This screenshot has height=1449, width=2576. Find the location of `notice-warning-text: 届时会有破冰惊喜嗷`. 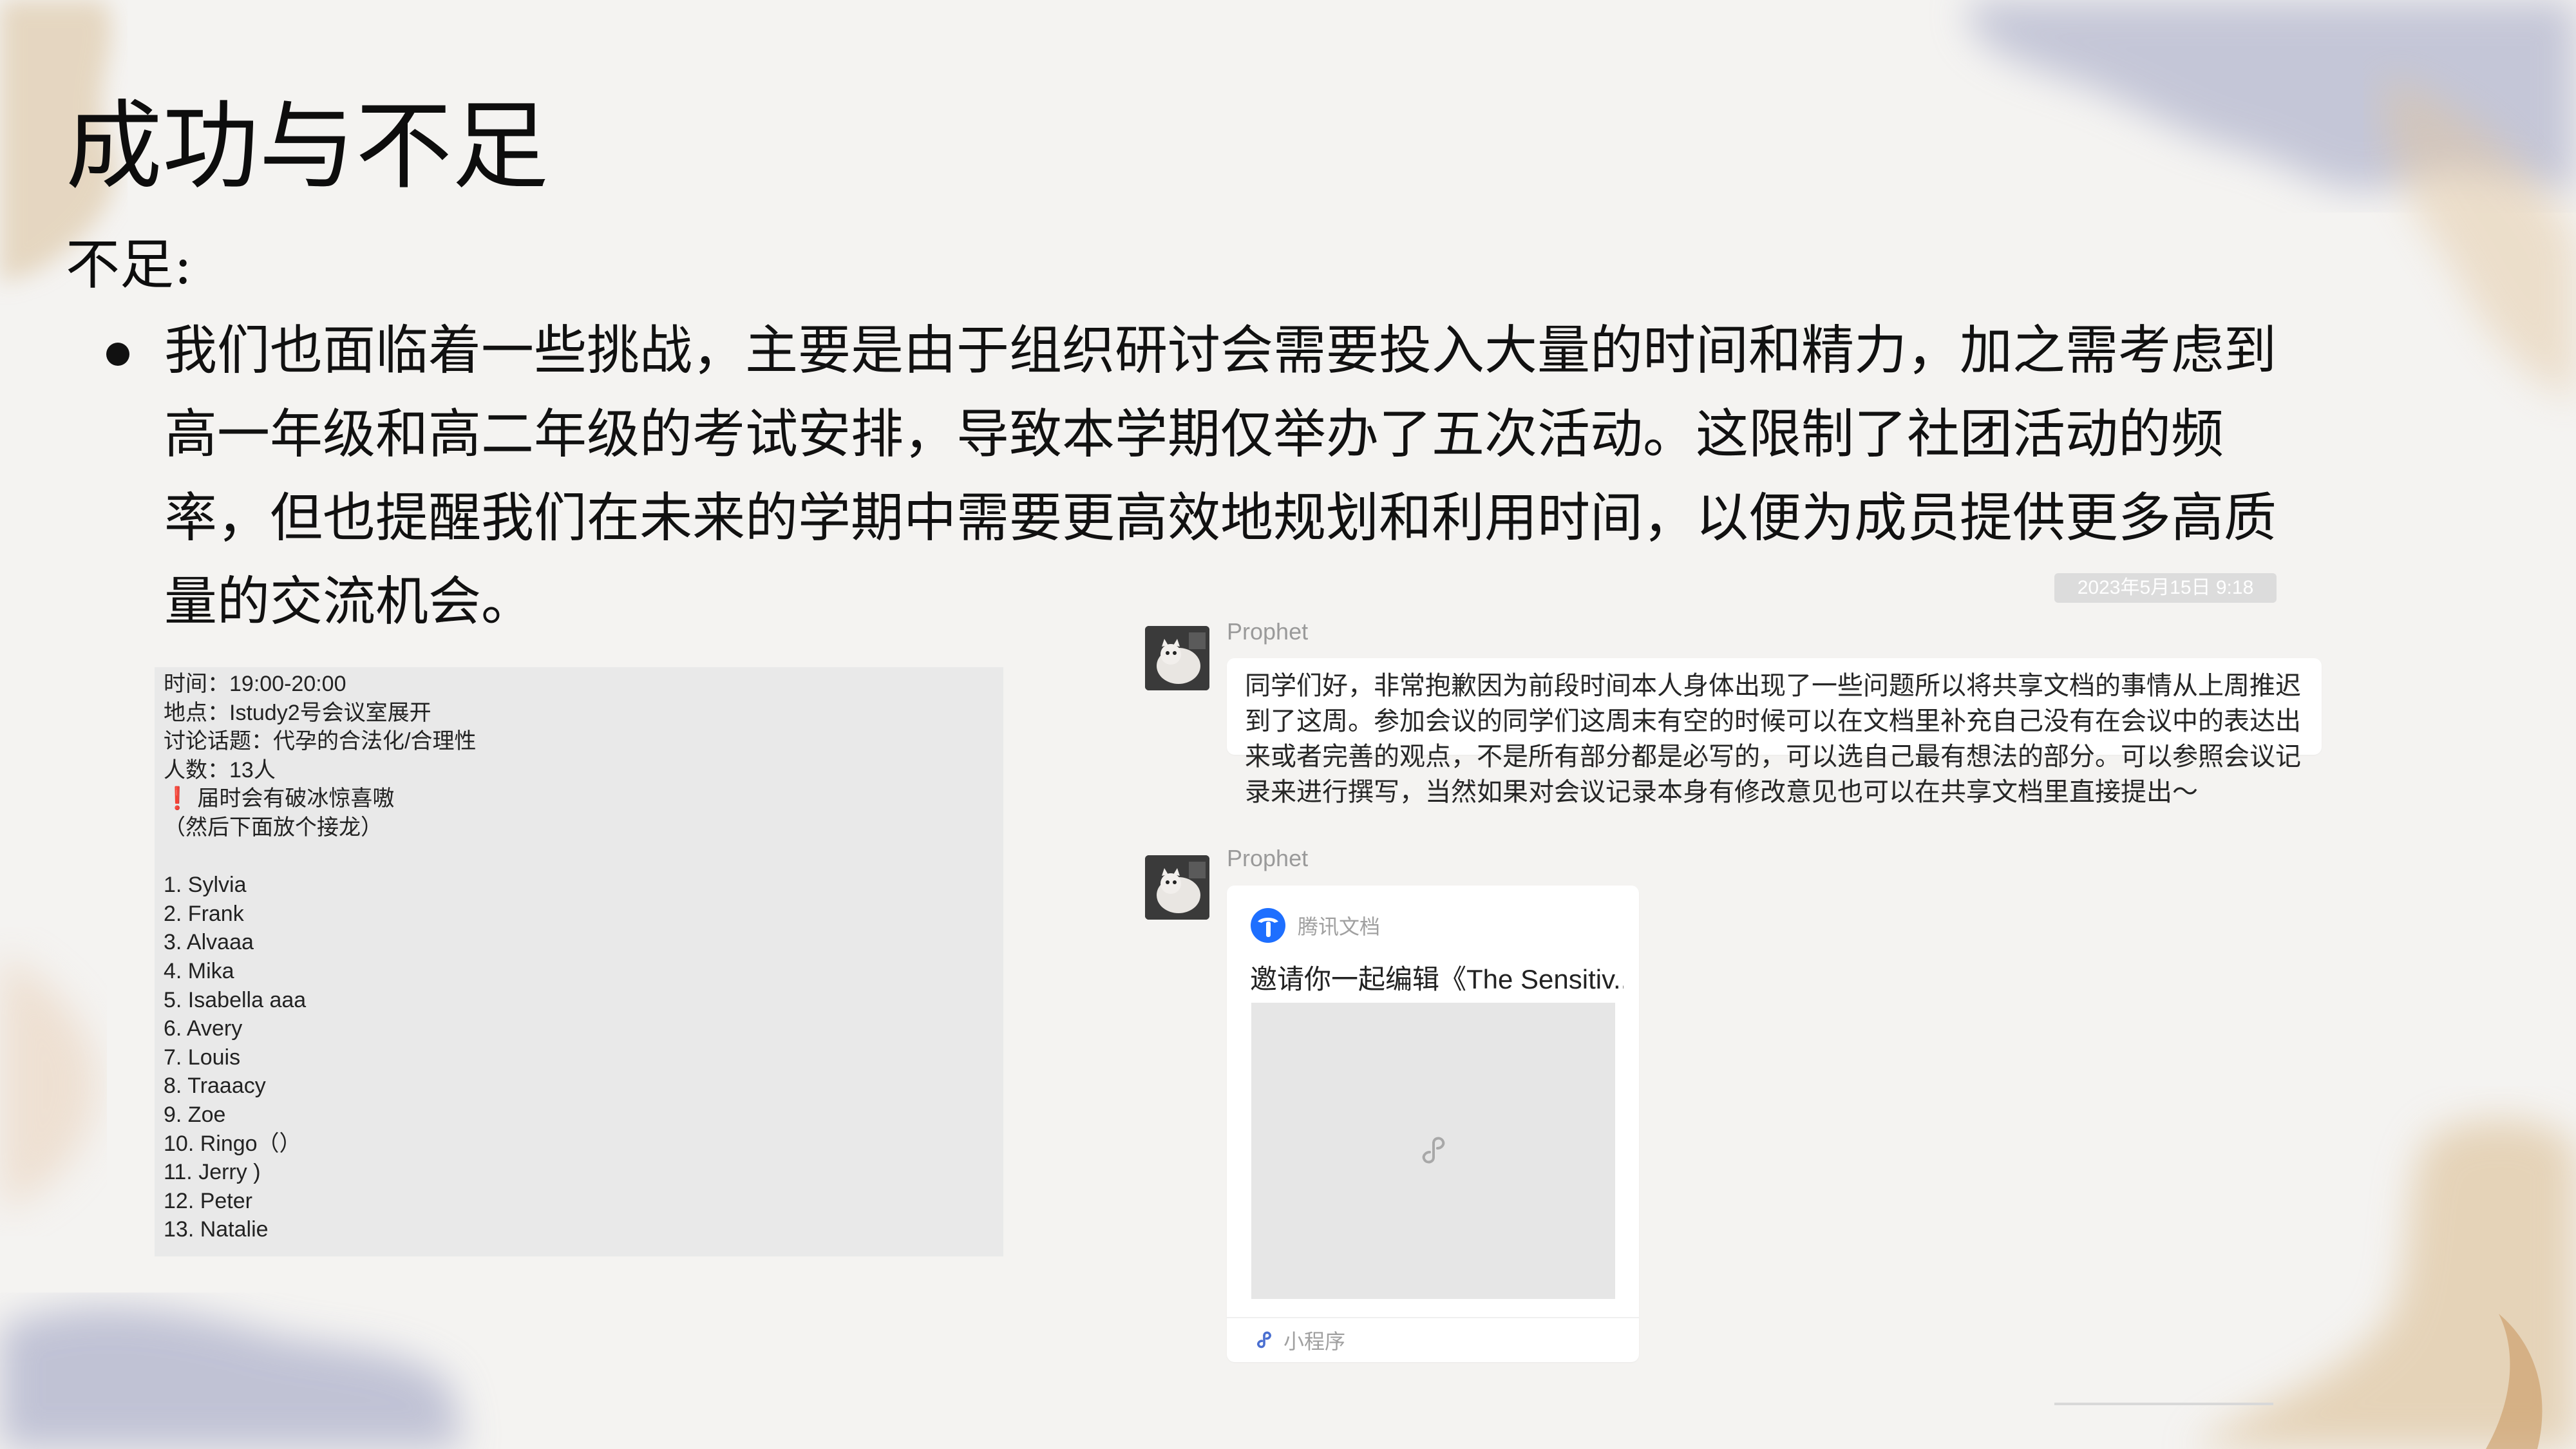

notice-warning-text: 届时会有破冰惊喜嗷 is located at coordinates (296, 798).